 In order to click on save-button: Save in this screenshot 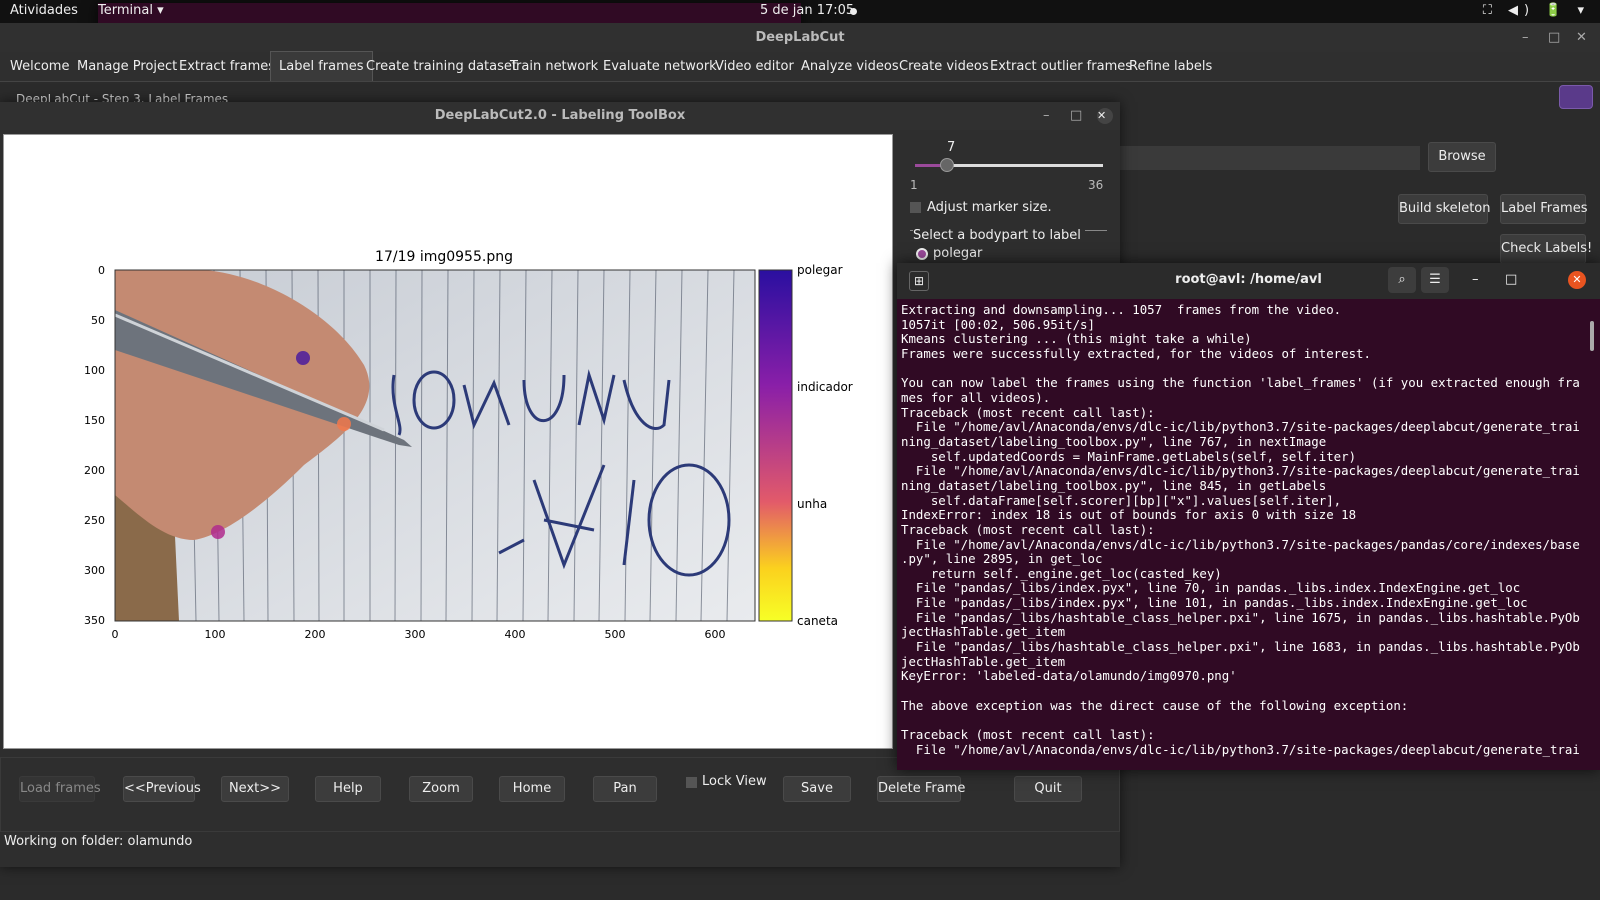, I will do `click(817, 789)`.